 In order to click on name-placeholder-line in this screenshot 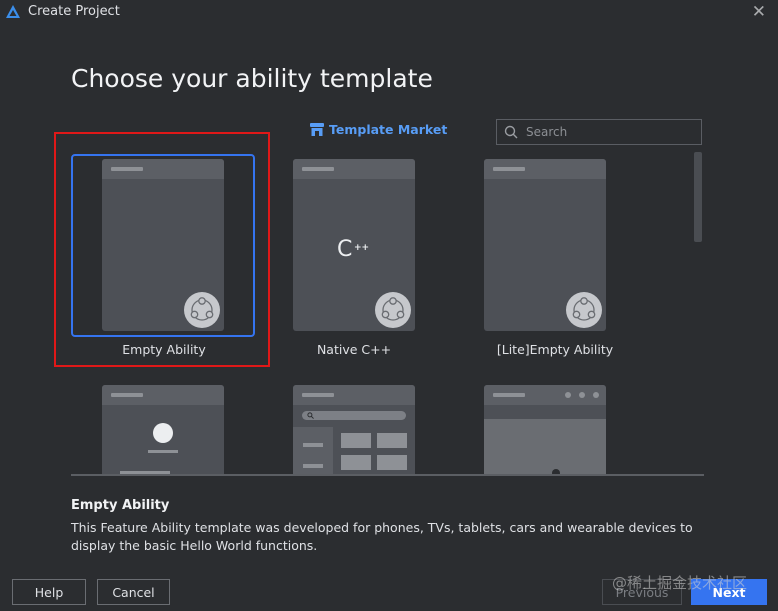, I will do `click(163, 451)`.